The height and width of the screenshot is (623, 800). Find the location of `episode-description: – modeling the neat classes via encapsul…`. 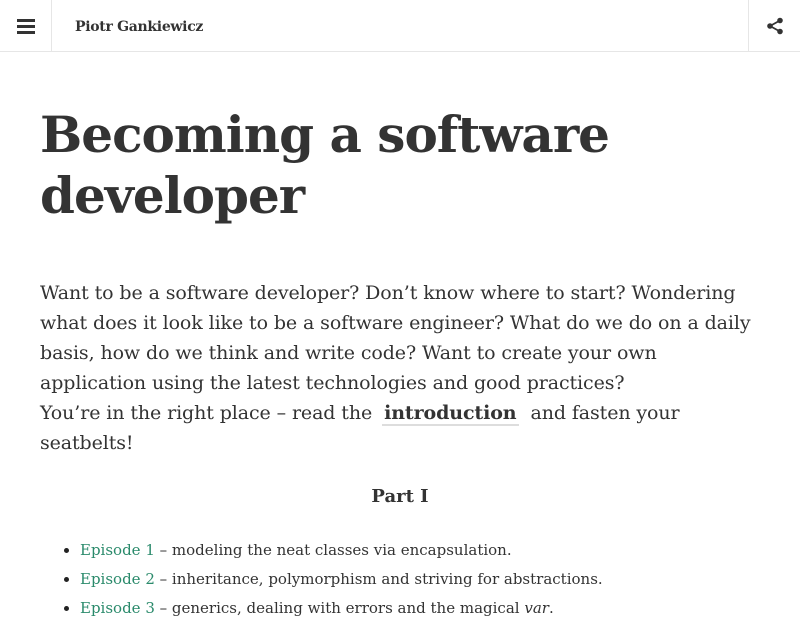

episode-description: – modeling the neat classes via encapsul… is located at coordinates (333, 550).